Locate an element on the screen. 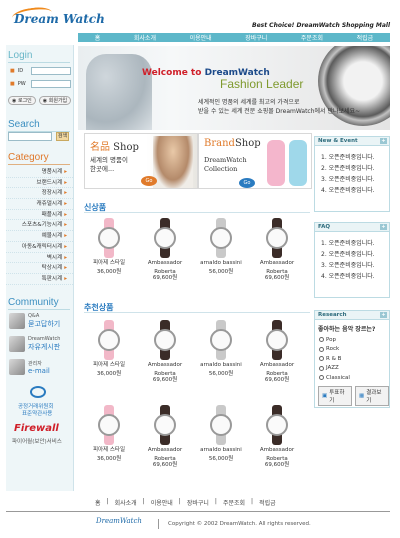 This screenshot has width=400, height=538. nav-about: 회사소개 is located at coordinates (145, 37).